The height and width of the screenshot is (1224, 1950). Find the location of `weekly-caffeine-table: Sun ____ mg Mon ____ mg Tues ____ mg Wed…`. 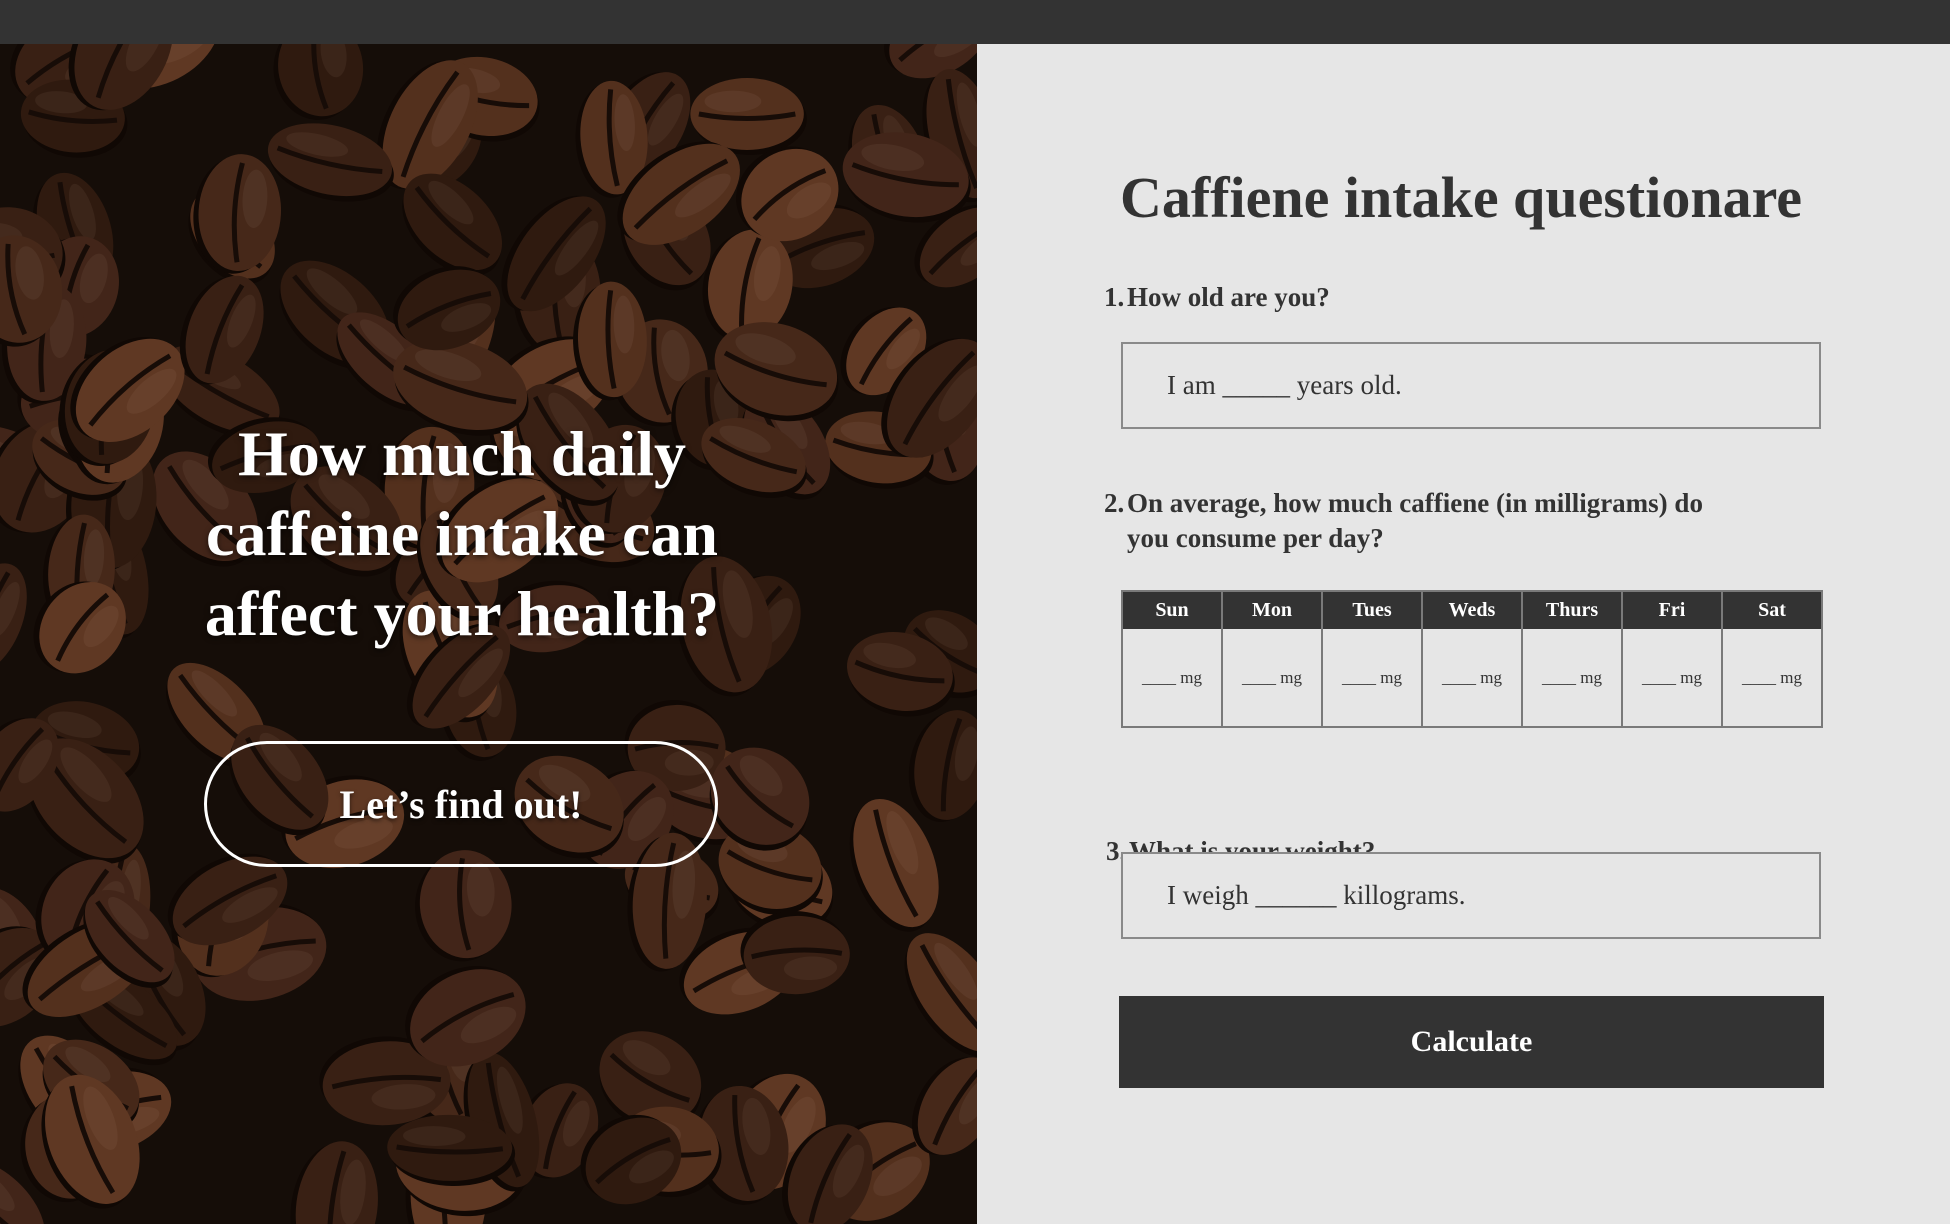

weekly-caffeine-table: Sun ____ mg Mon ____ mg Tues ____ mg Wed… is located at coordinates (1472, 659).